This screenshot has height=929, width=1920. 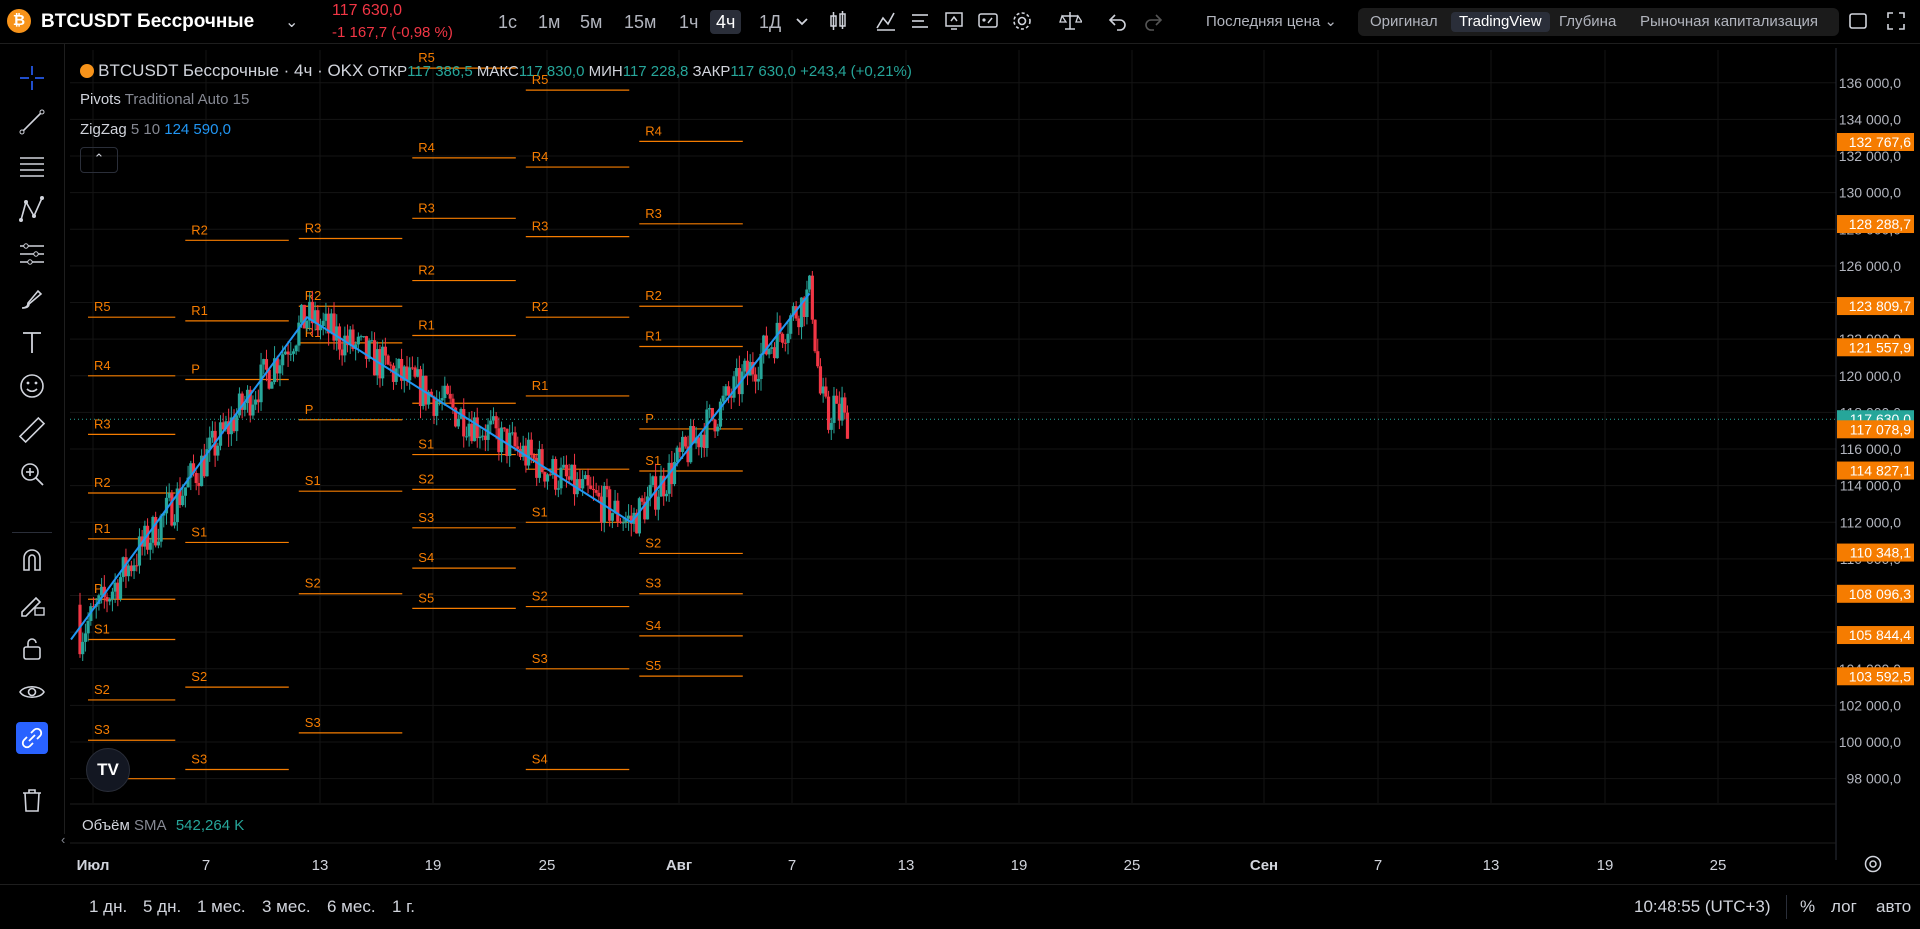 What do you see at coordinates (440, 466) in the screenshot?
I see `zigzag-line` at bounding box center [440, 466].